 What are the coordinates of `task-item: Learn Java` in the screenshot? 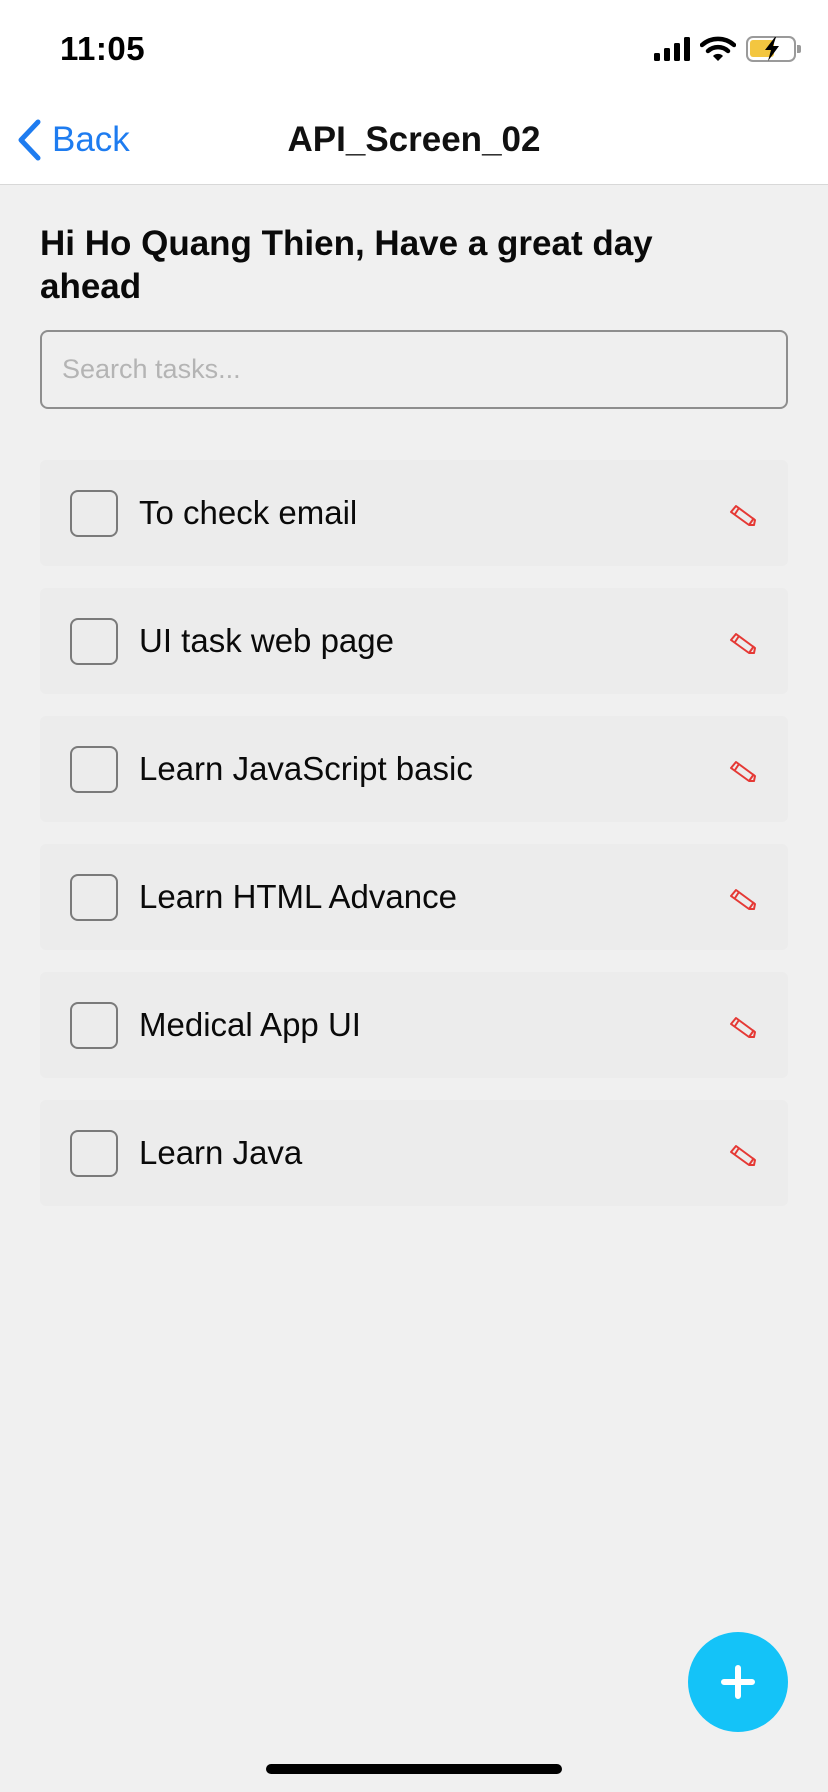 It's located at (414, 1153).